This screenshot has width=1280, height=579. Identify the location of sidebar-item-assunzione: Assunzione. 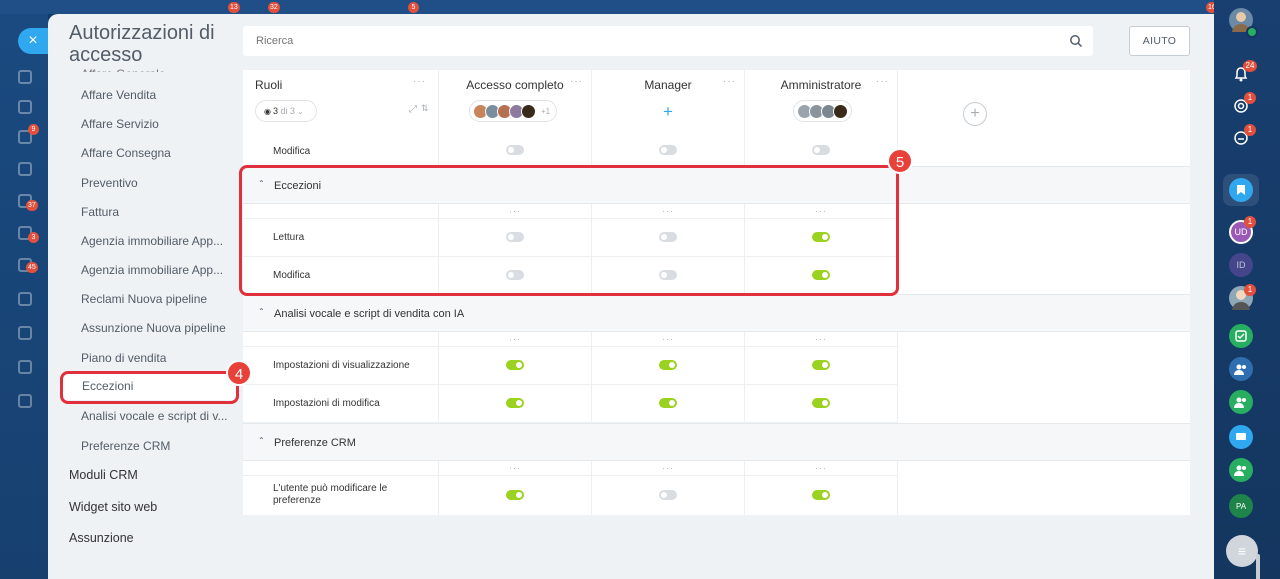
(101, 538).